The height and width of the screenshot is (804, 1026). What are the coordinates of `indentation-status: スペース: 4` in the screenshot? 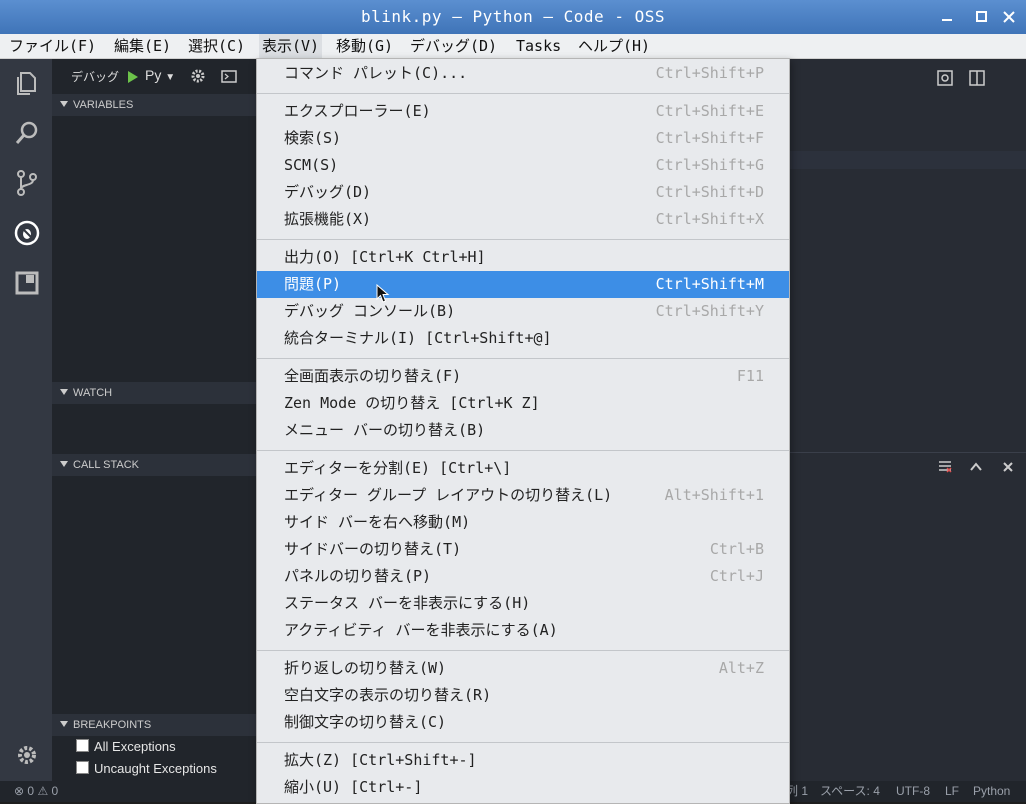 It's located at (850, 791).